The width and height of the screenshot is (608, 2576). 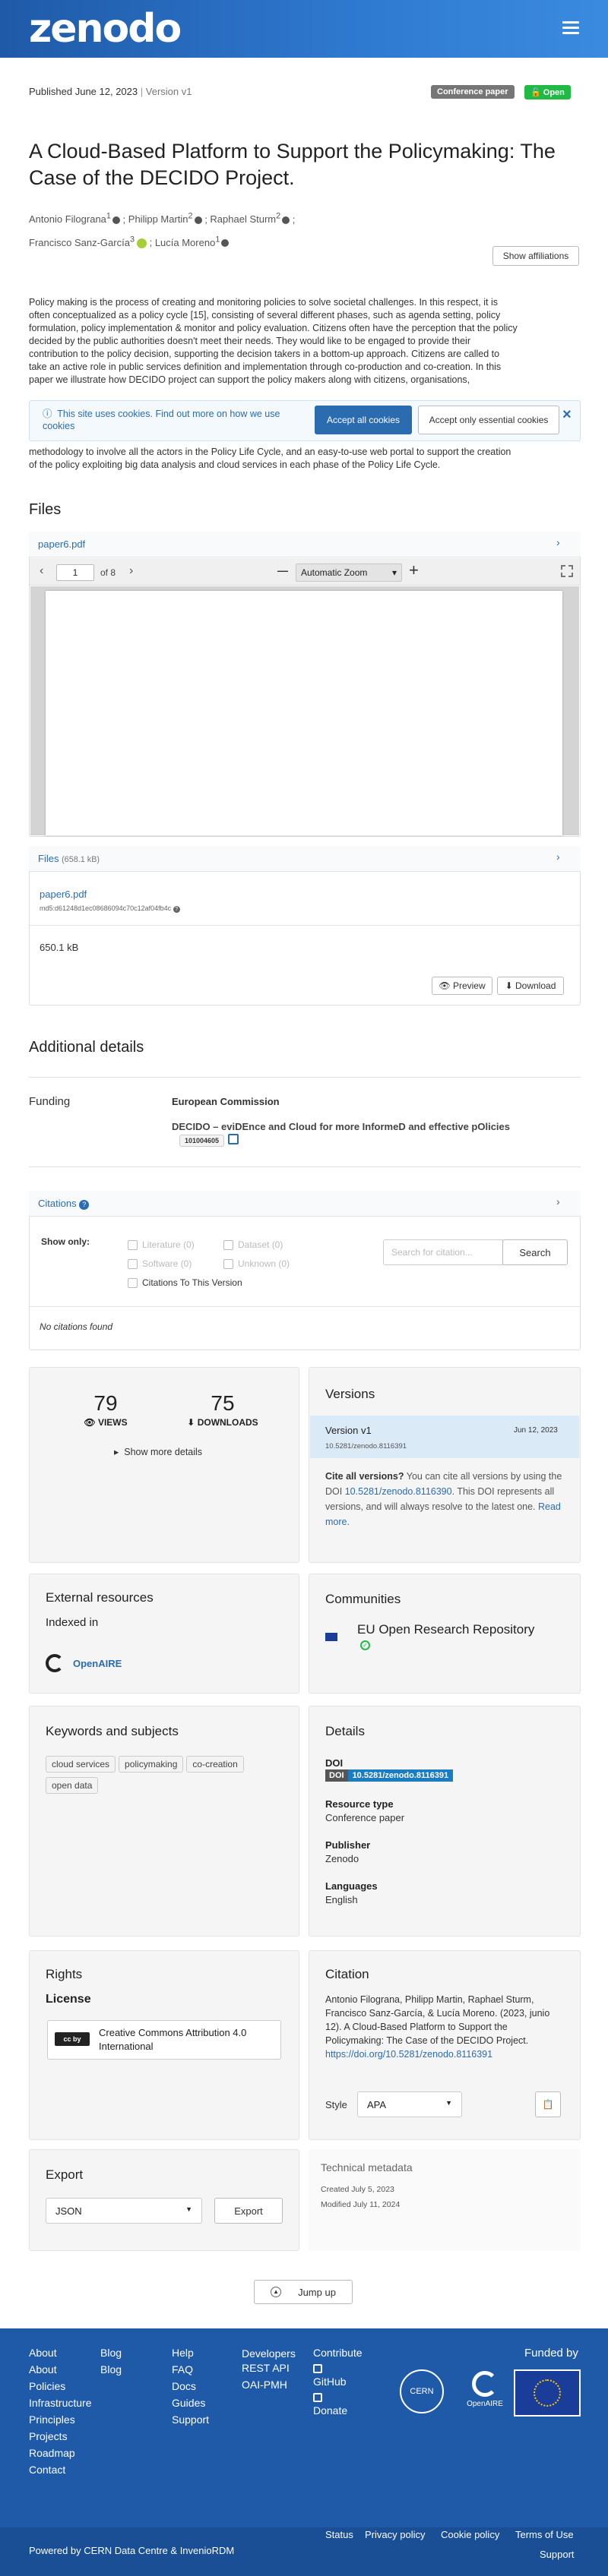 I want to click on citation-title: Citation, so click(x=347, y=1974).